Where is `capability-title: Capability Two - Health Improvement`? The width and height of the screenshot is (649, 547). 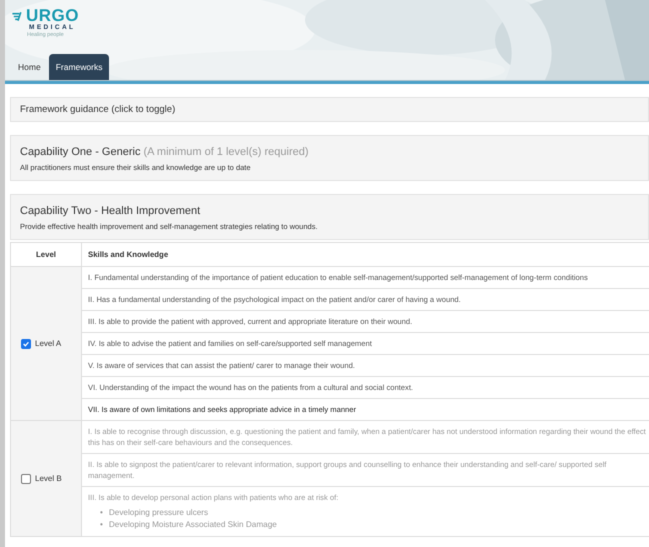
capability-title: Capability Two - Health Improvement is located at coordinates (110, 211).